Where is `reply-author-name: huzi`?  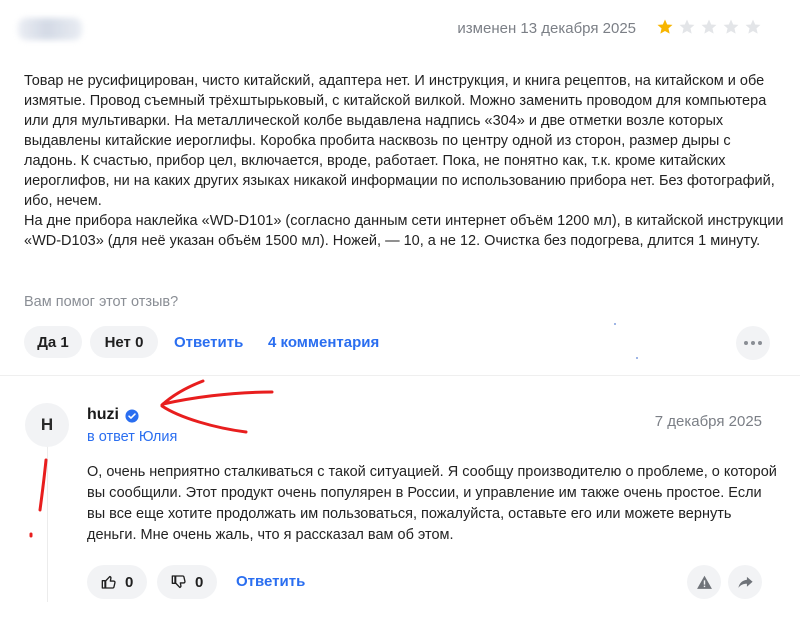
reply-author-name: huzi is located at coordinates (103, 415).